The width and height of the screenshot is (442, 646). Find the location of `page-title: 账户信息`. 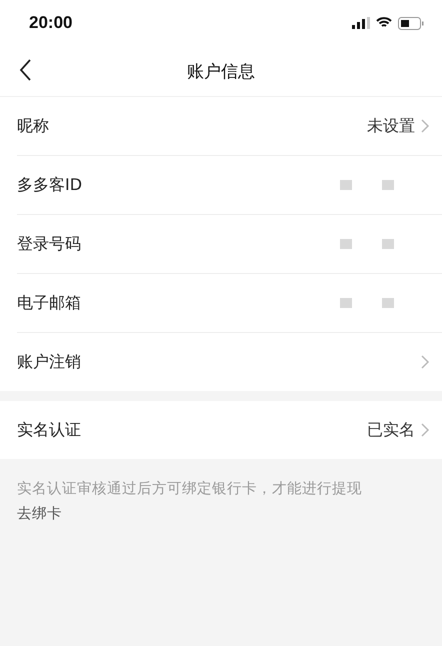

page-title: 账户信息 is located at coordinates (221, 71).